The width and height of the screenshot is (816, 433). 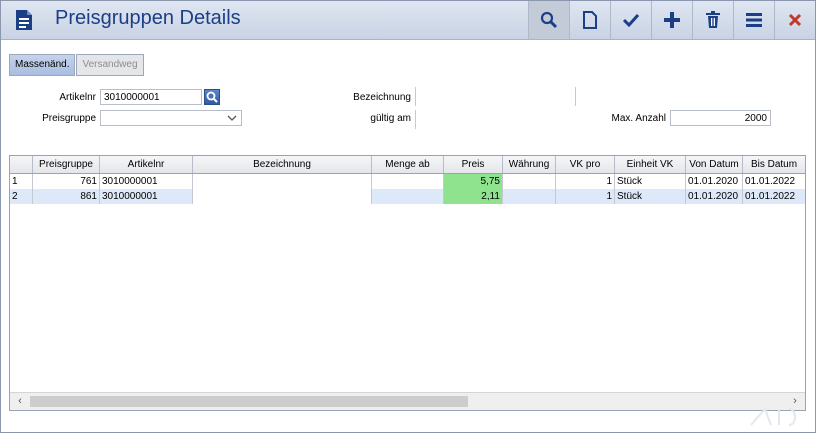 What do you see at coordinates (69, 118) in the screenshot?
I see `preisgruppe-label: Preisgruppe` at bounding box center [69, 118].